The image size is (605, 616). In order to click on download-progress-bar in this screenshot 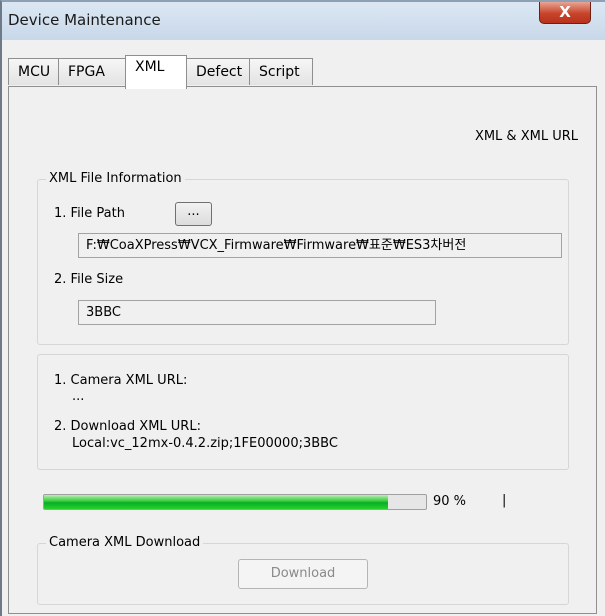, I will do `click(235, 502)`.